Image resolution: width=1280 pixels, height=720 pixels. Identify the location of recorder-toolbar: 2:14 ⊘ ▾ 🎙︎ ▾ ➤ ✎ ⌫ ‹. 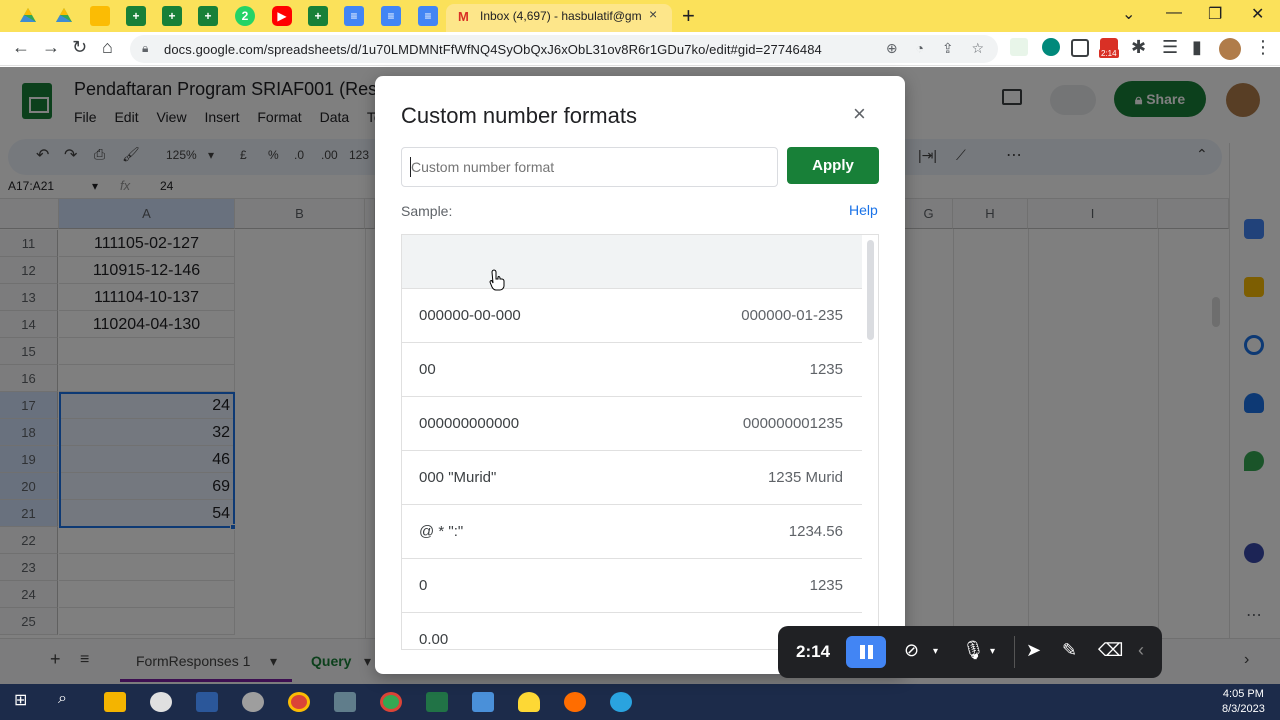
(970, 652).